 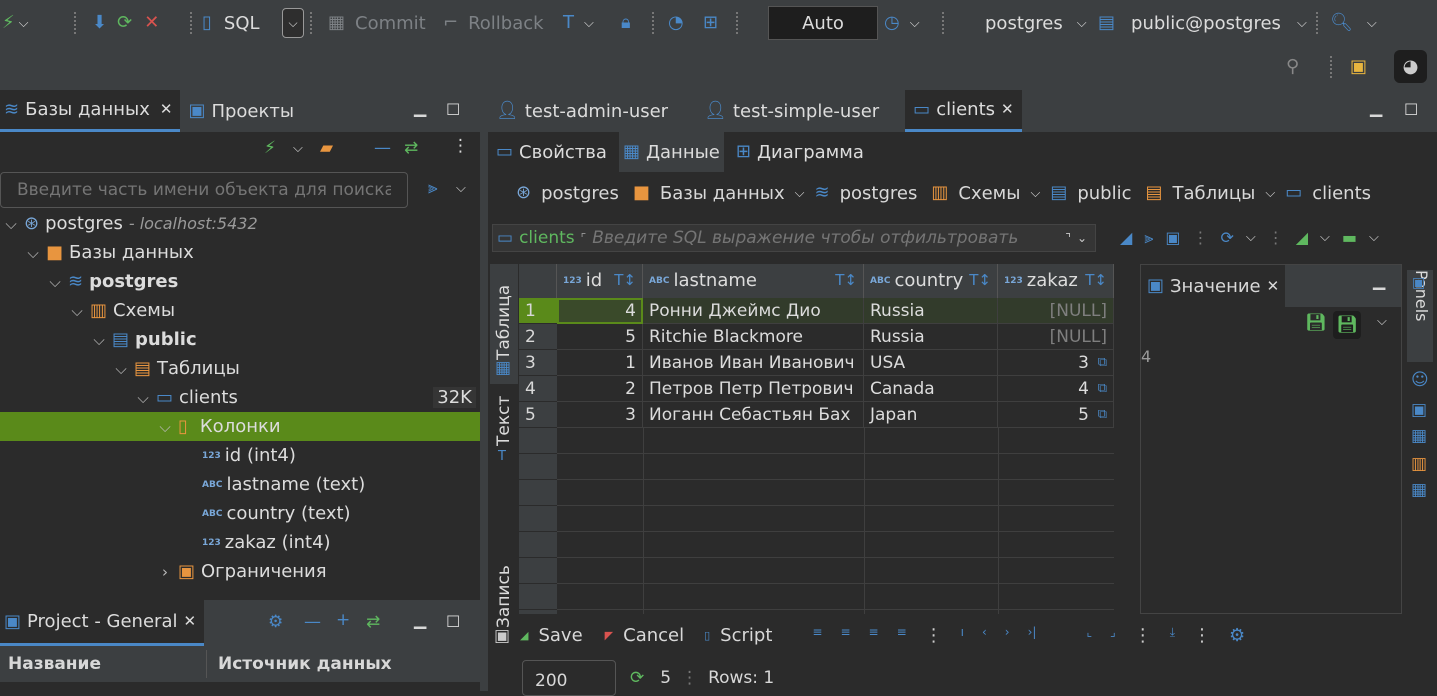 What do you see at coordinates (1214, 193) in the screenshot?
I see `breadcrumb-item: Таблицы` at bounding box center [1214, 193].